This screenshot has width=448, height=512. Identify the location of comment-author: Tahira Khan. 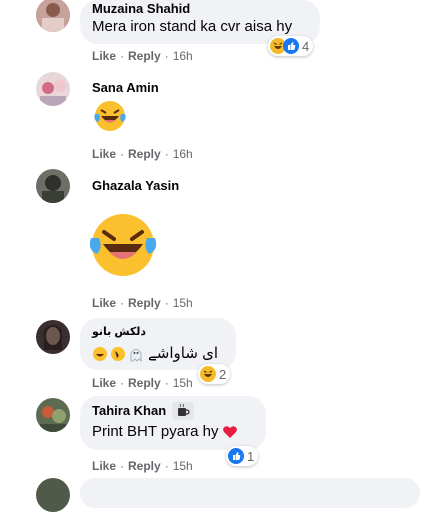
(129, 411).